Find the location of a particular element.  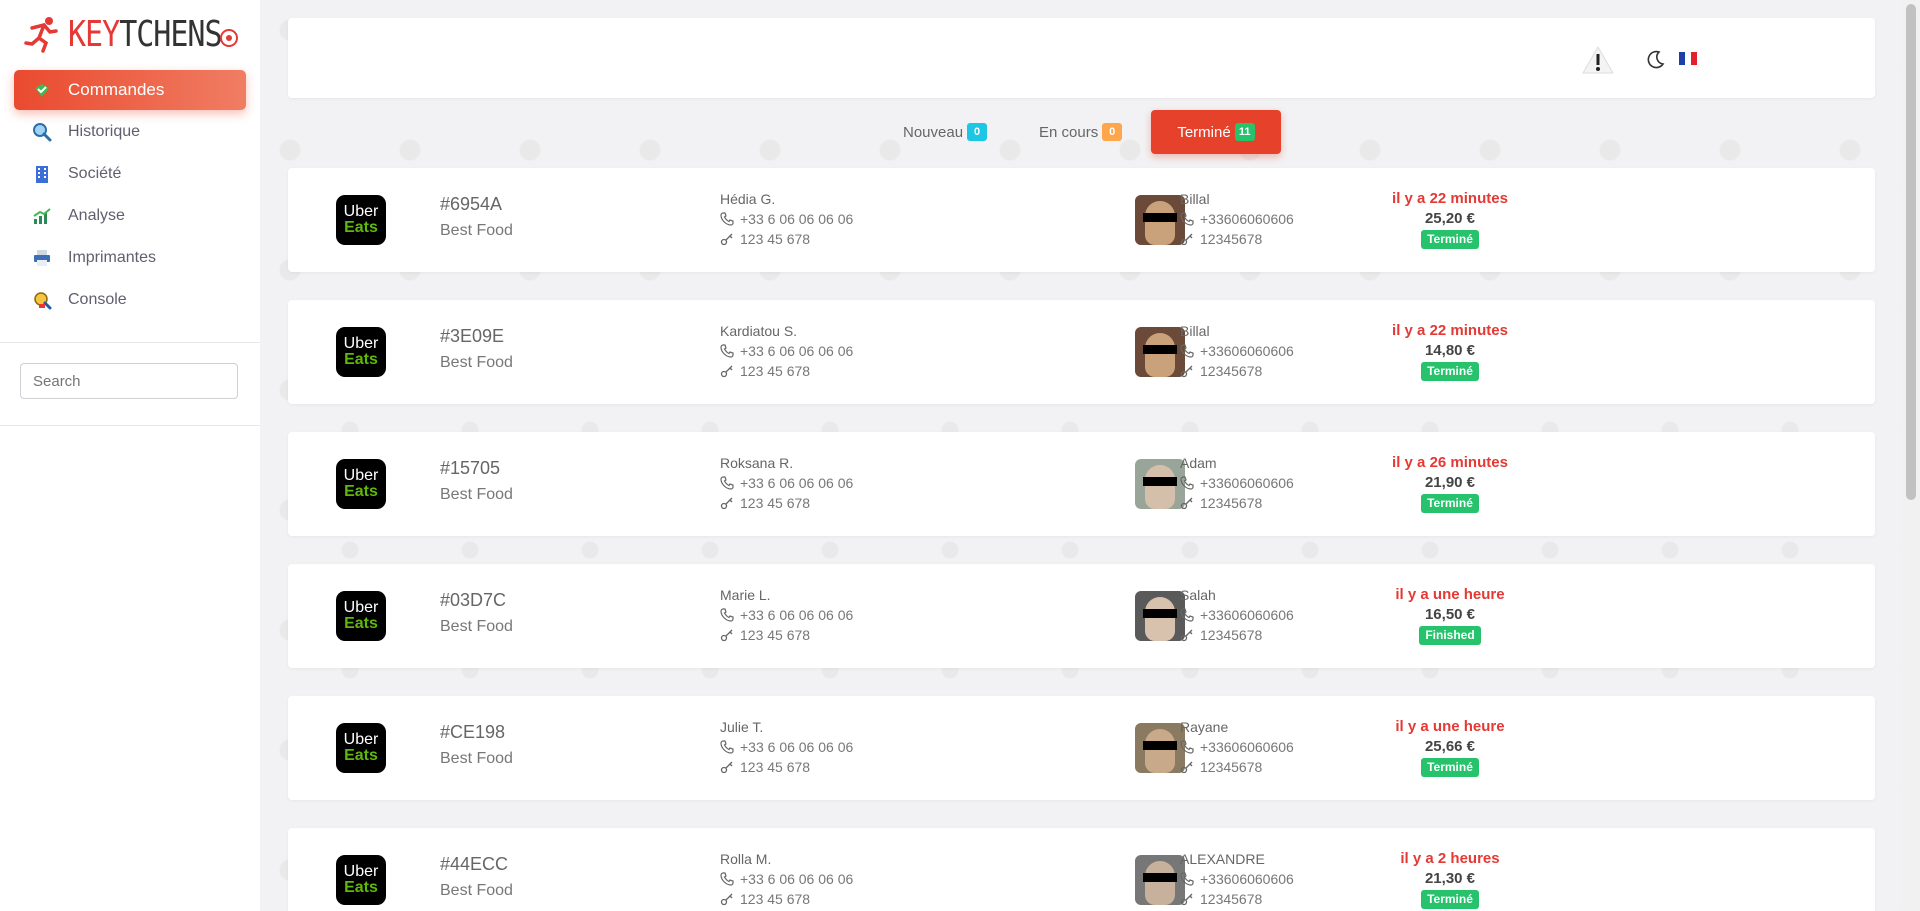

sidebar-item-historique: Historique is located at coordinates (130, 132).